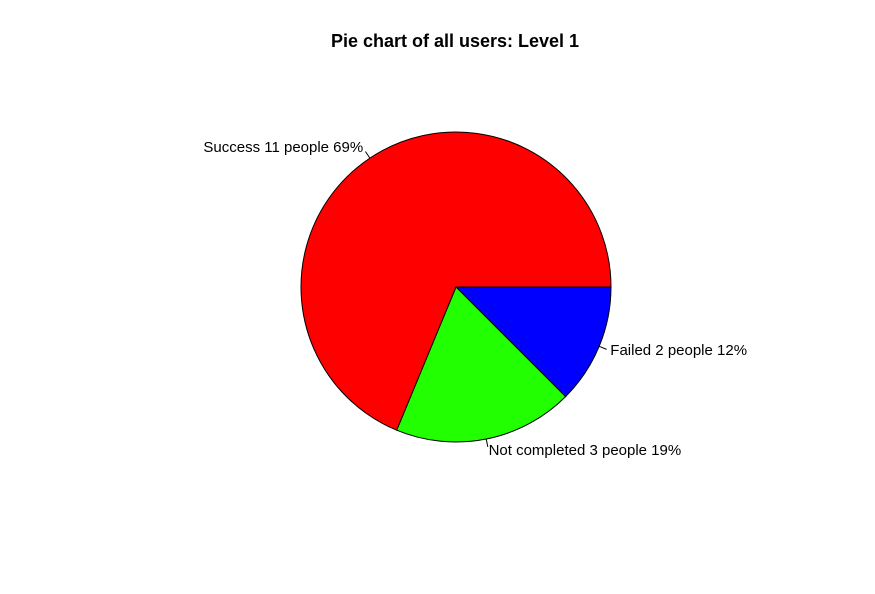 The image size is (875, 594). What do you see at coordinates (487, 442) in the screenshot?
I see `leader-line-not-completed` at bounding box center [487, 442].